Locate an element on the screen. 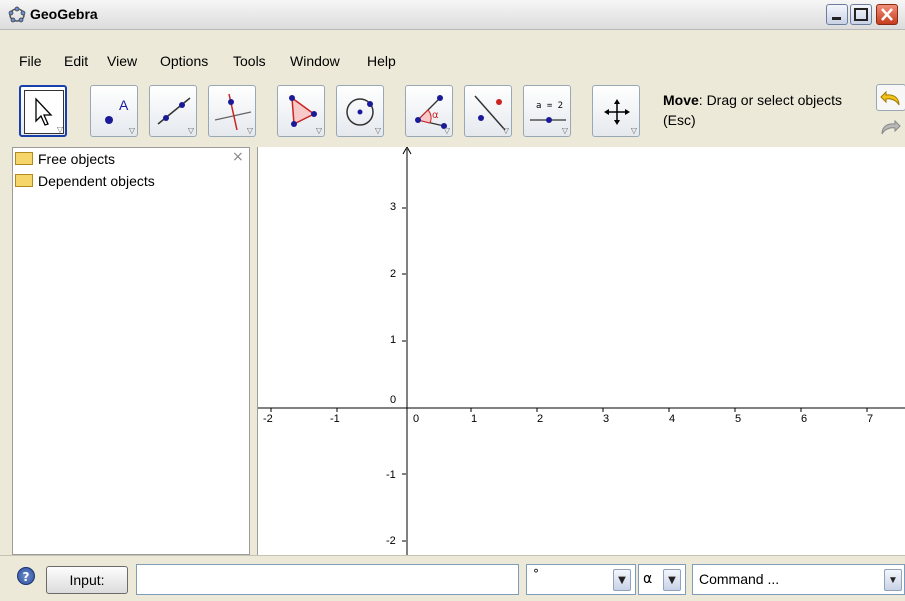 This screenshot has height=601, width=905. algebra-close-button: × is located at coordinates (238, 157).